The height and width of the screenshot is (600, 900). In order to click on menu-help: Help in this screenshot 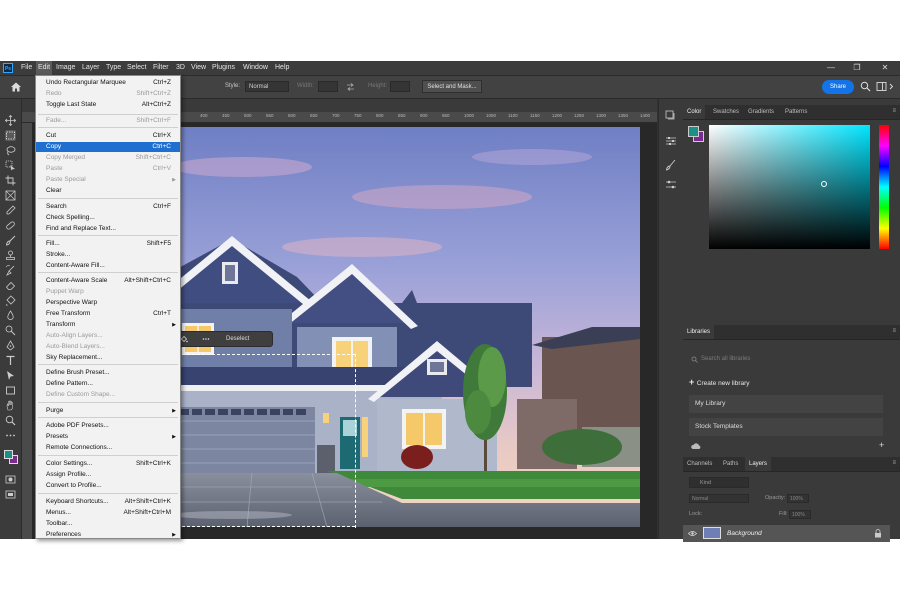, I will do `click(282, 68)`.